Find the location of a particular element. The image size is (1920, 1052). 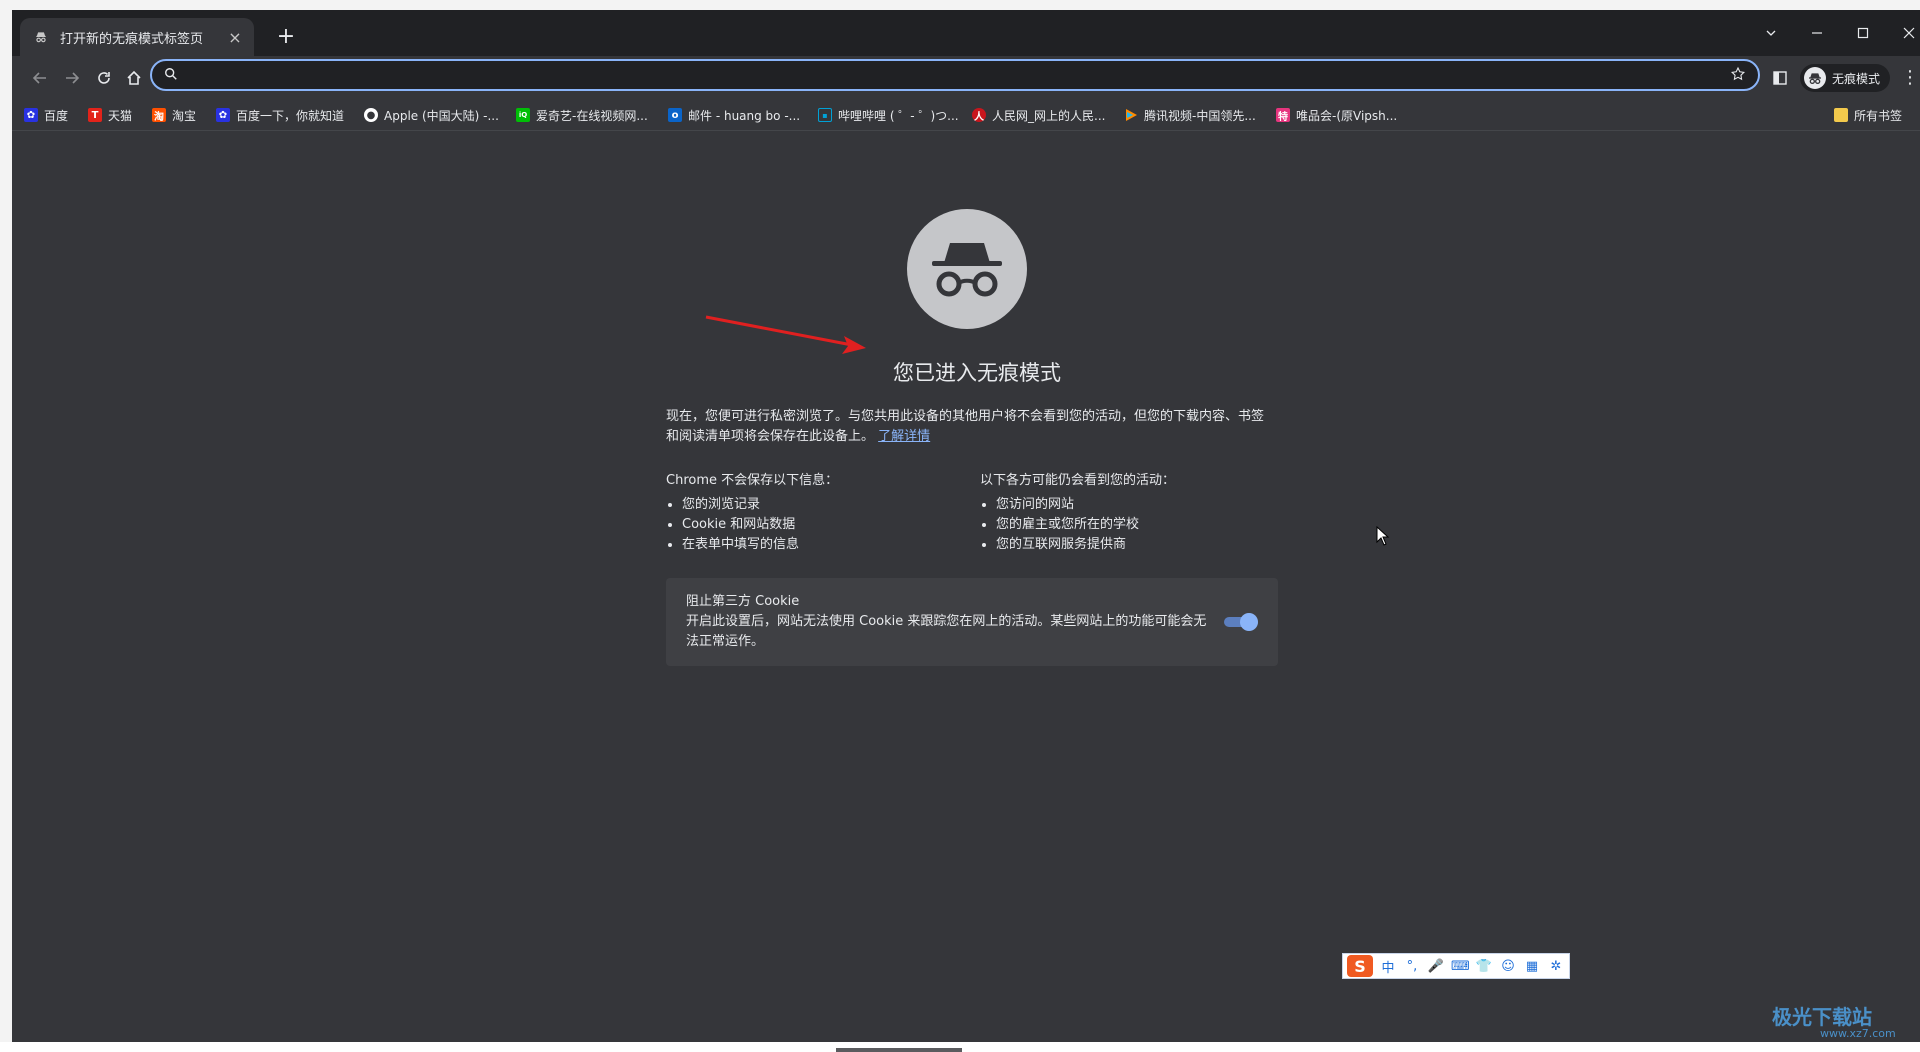

bilibili-icon: ▪ is located at coordinates (825, 115).